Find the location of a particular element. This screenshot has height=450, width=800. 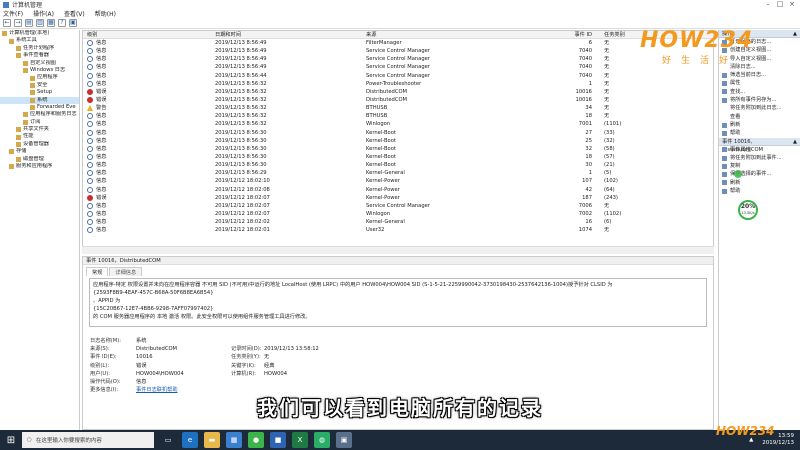

menu-view: 查看(V) is located at coordinates (74, 13).